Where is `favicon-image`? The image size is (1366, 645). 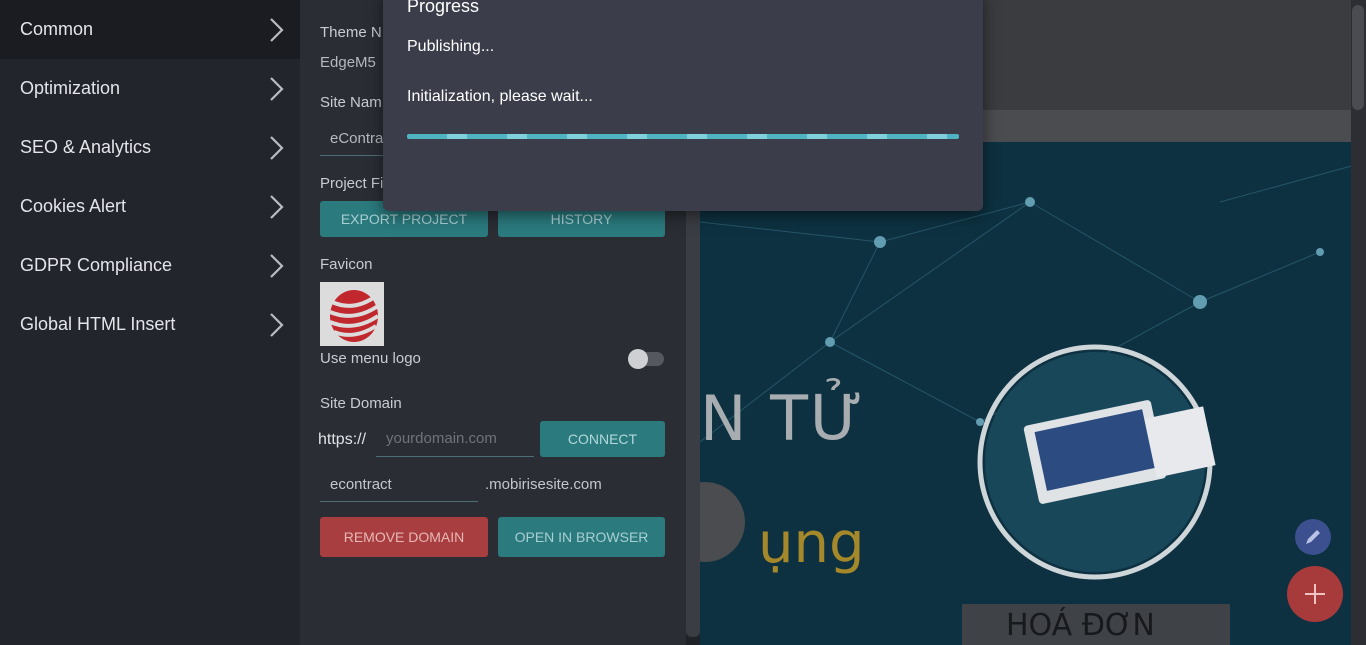 favicon-image is located at coordinates (352, 314).